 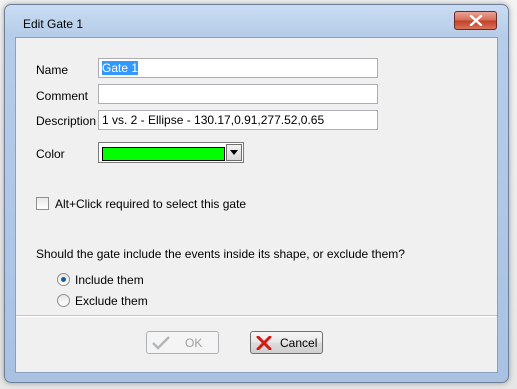 I want to click on title-bar: Edit Gate 1, so click(x=256, y=20).